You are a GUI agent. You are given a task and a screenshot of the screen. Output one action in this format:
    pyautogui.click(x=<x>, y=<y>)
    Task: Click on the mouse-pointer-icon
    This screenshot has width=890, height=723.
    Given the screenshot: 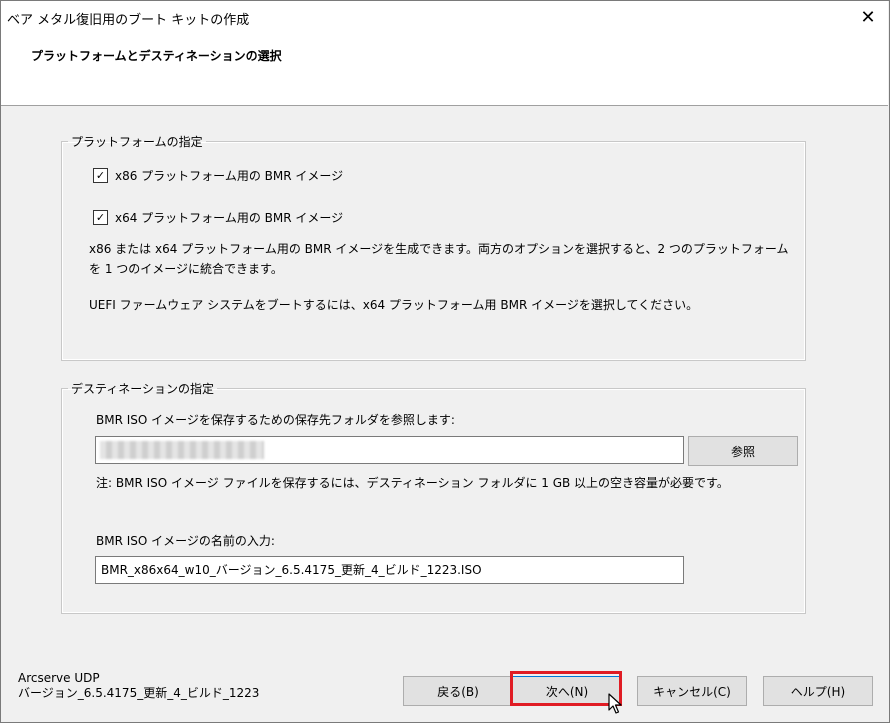 What is the action you would take?
    pyautogui.click(x=615, y=703)
    